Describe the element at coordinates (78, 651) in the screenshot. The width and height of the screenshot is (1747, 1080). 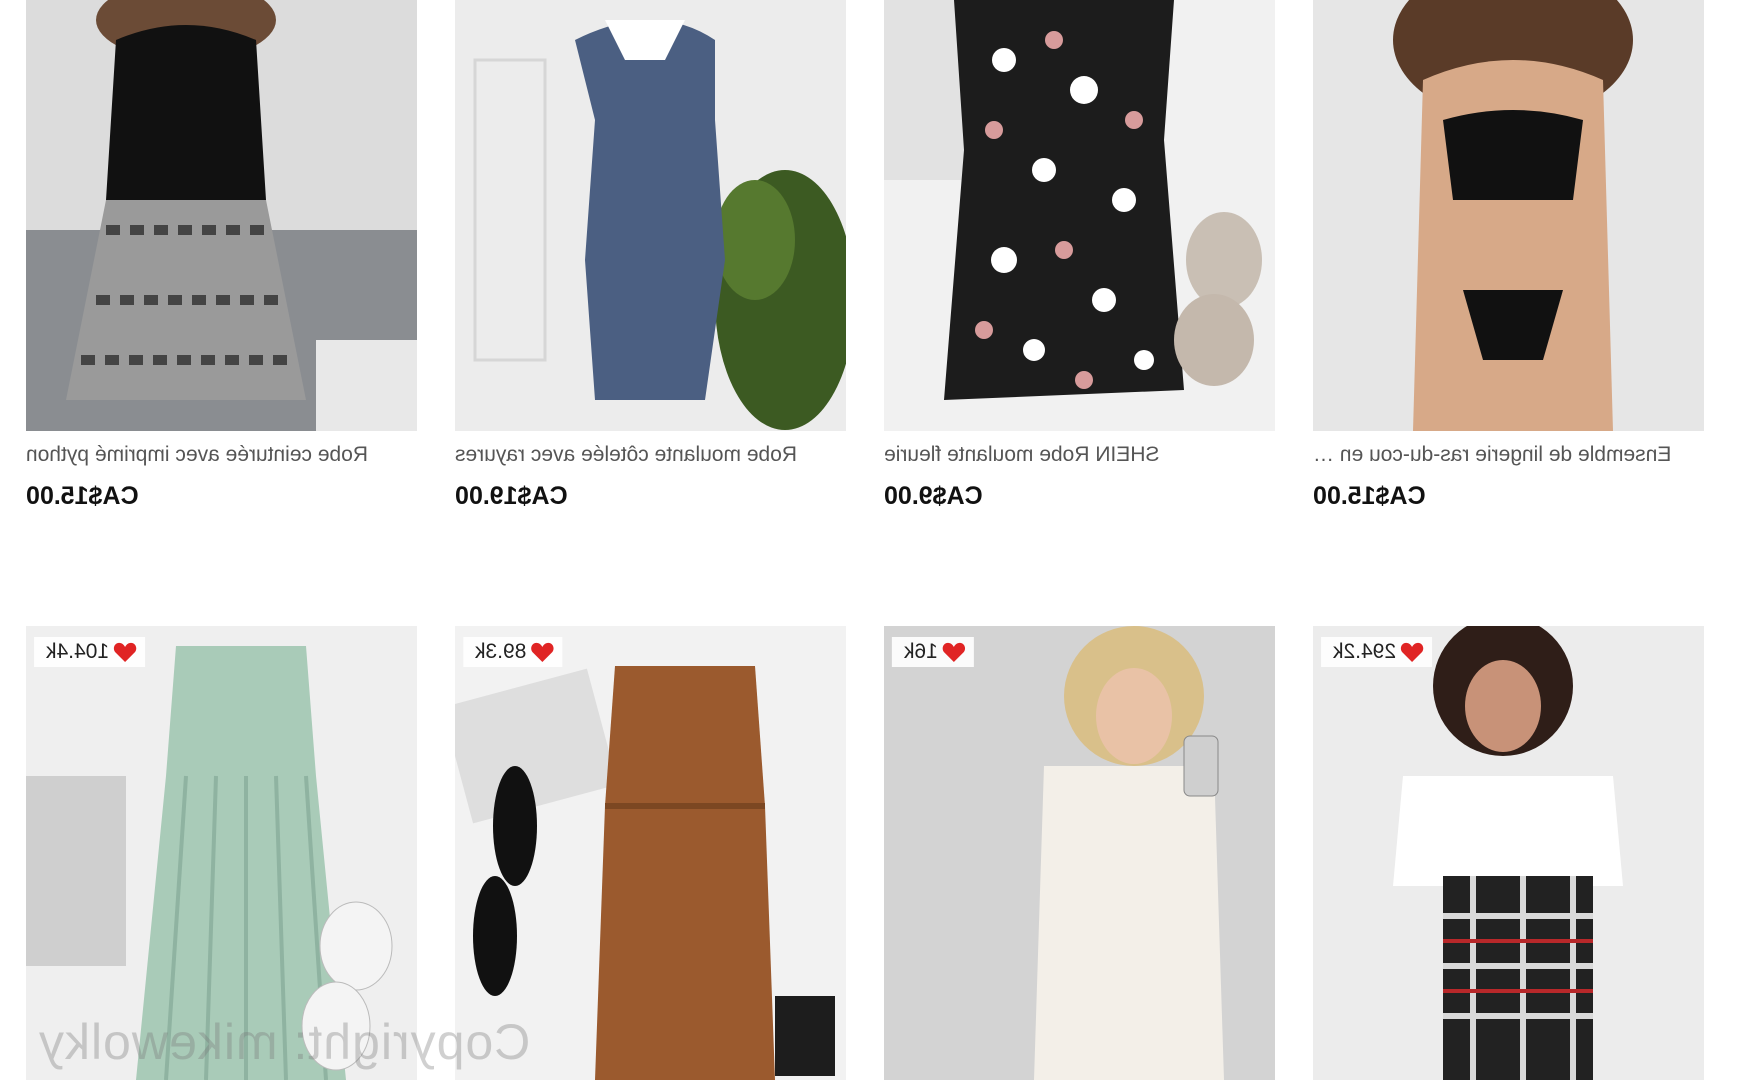
I see `likes-count: 104.4k` at that location.